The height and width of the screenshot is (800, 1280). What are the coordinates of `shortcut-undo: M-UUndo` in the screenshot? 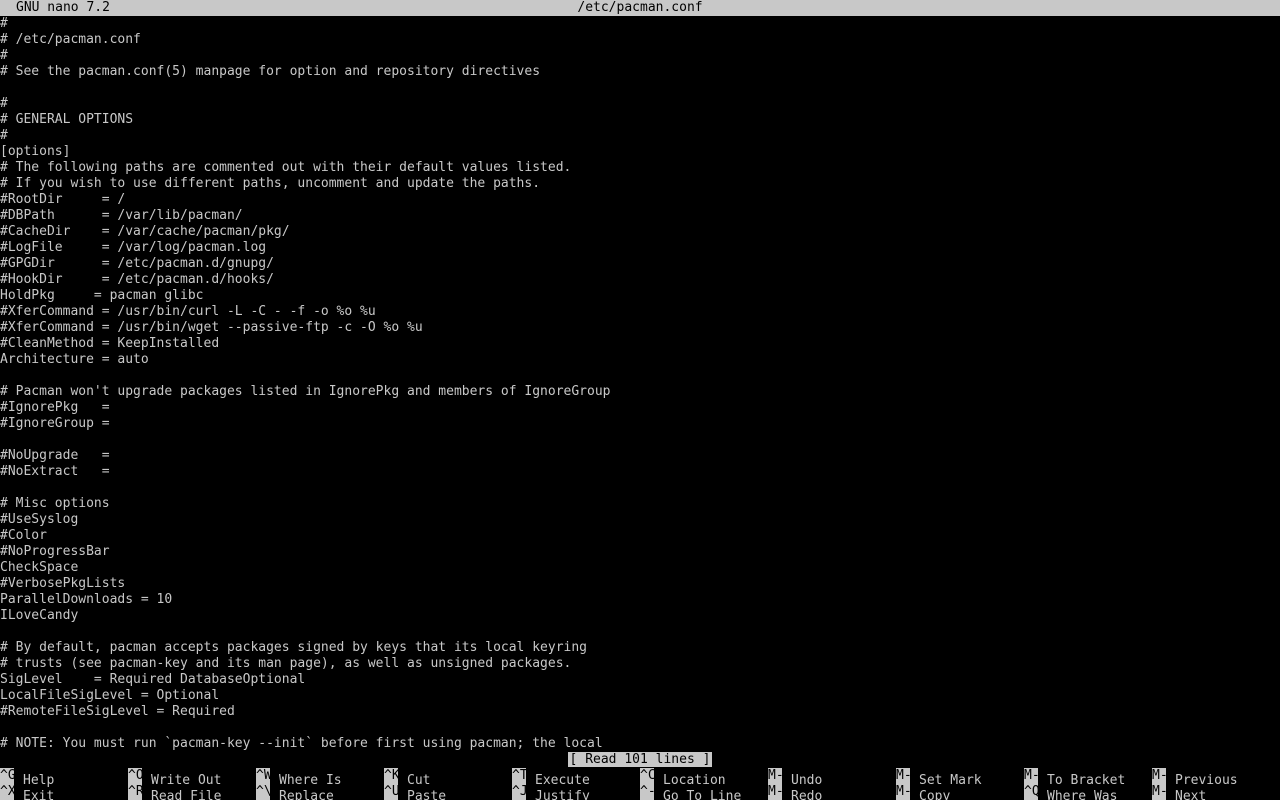 It's located at (795, 778).